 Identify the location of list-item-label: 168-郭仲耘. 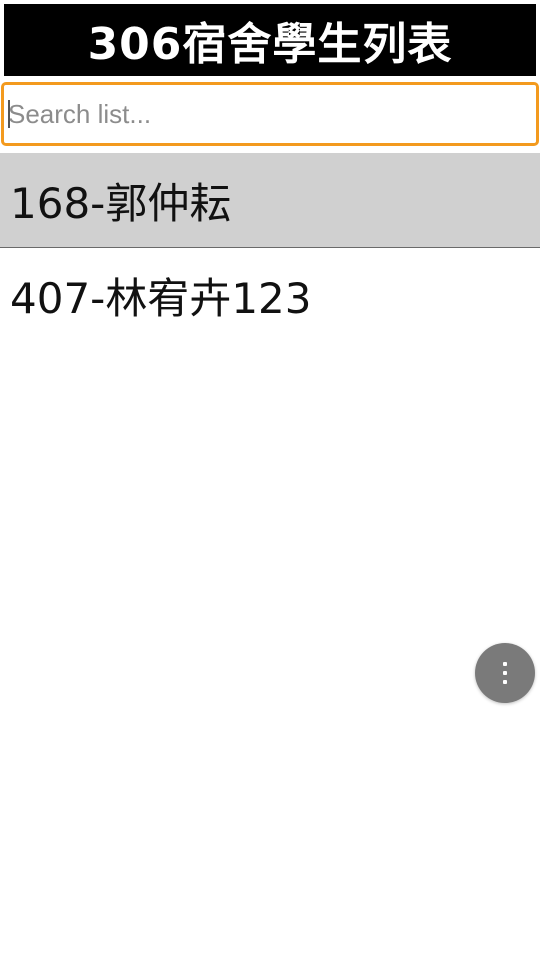
(121, 203).